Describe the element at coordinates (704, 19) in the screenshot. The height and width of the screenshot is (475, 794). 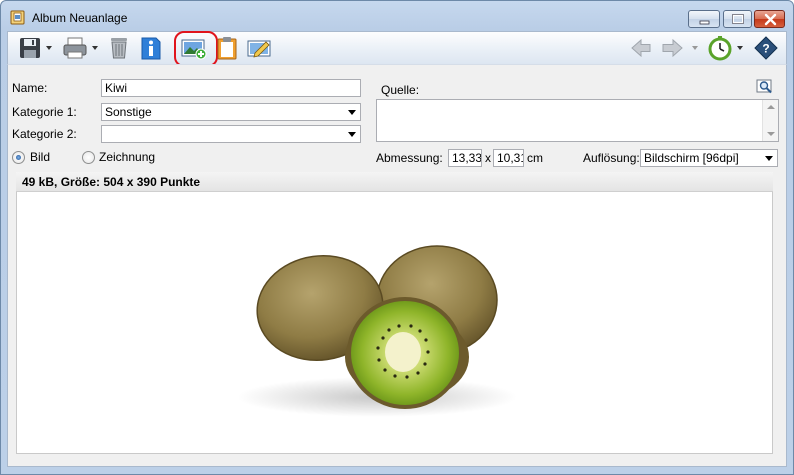
I see `minimize-button` at that location.